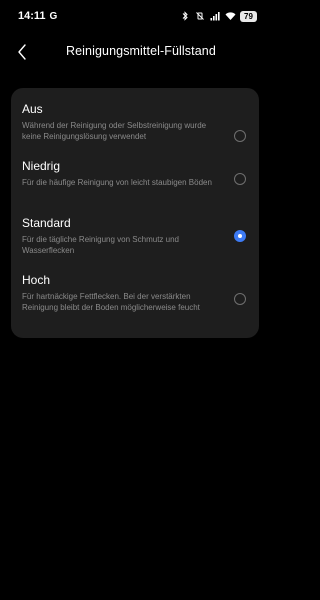 The height and width of the screenshot is (600, 320). Describe the element at coordinates (32, 16) in the screenshot. I see `status-time: 14:11` at that location.